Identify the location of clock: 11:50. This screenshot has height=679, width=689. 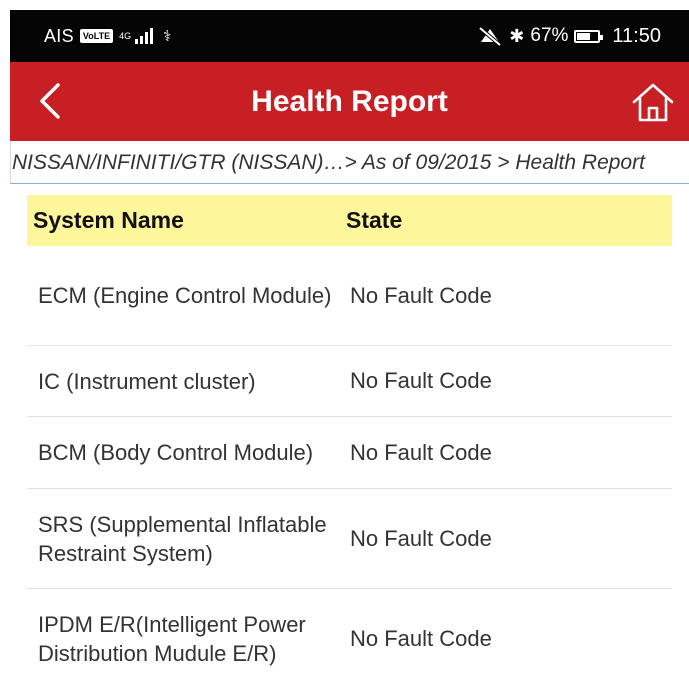
(636, 35).